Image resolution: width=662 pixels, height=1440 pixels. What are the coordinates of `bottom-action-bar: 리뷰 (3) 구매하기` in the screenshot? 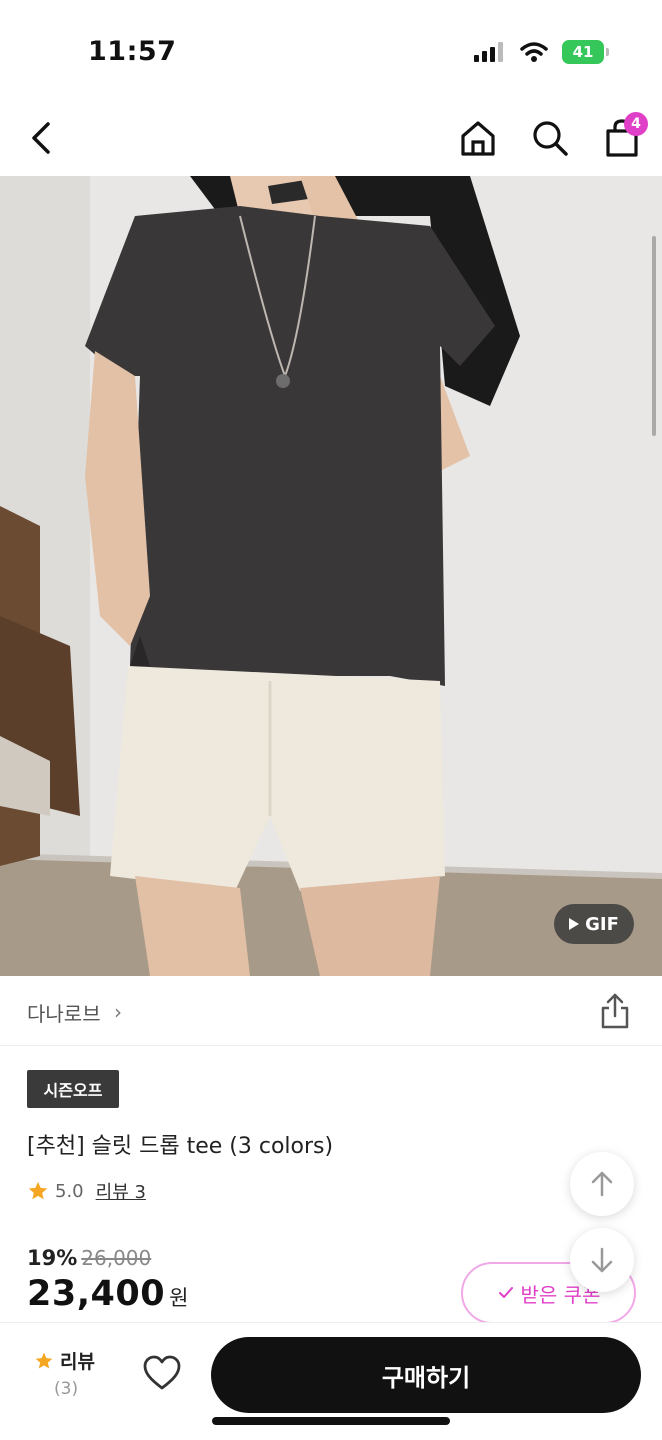 It's located at (331, 1381).